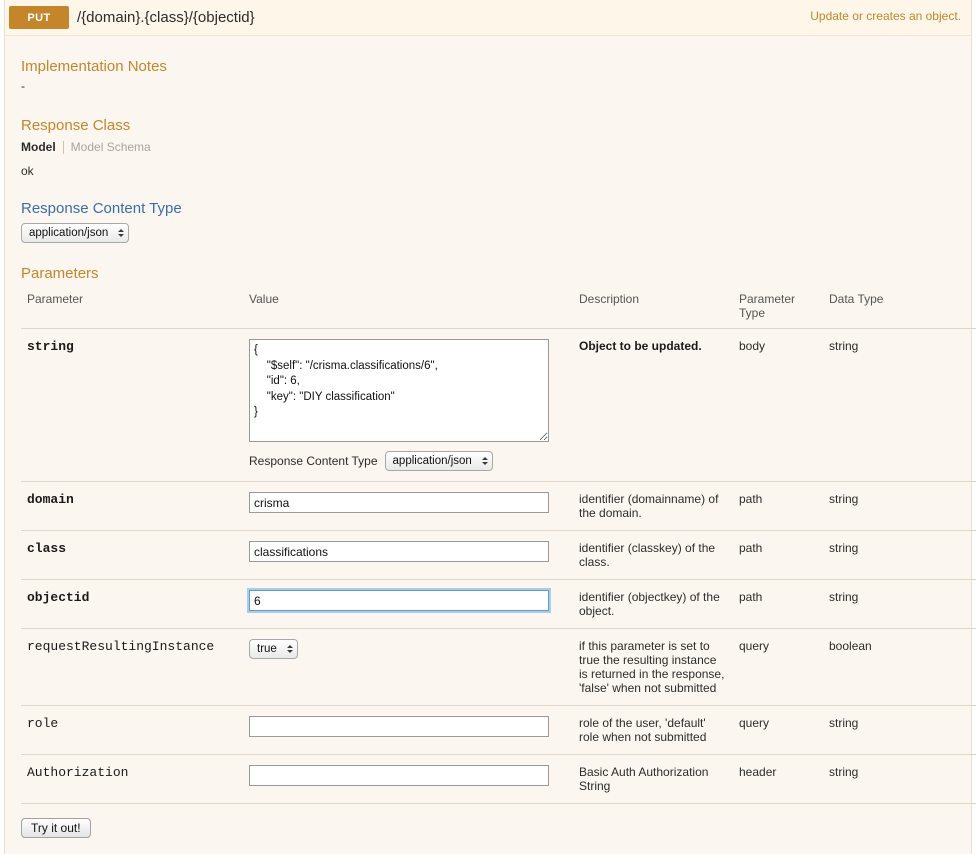 The image size is (976, 854). I want to click on response-class-title: Response Class, so click(76, 125).